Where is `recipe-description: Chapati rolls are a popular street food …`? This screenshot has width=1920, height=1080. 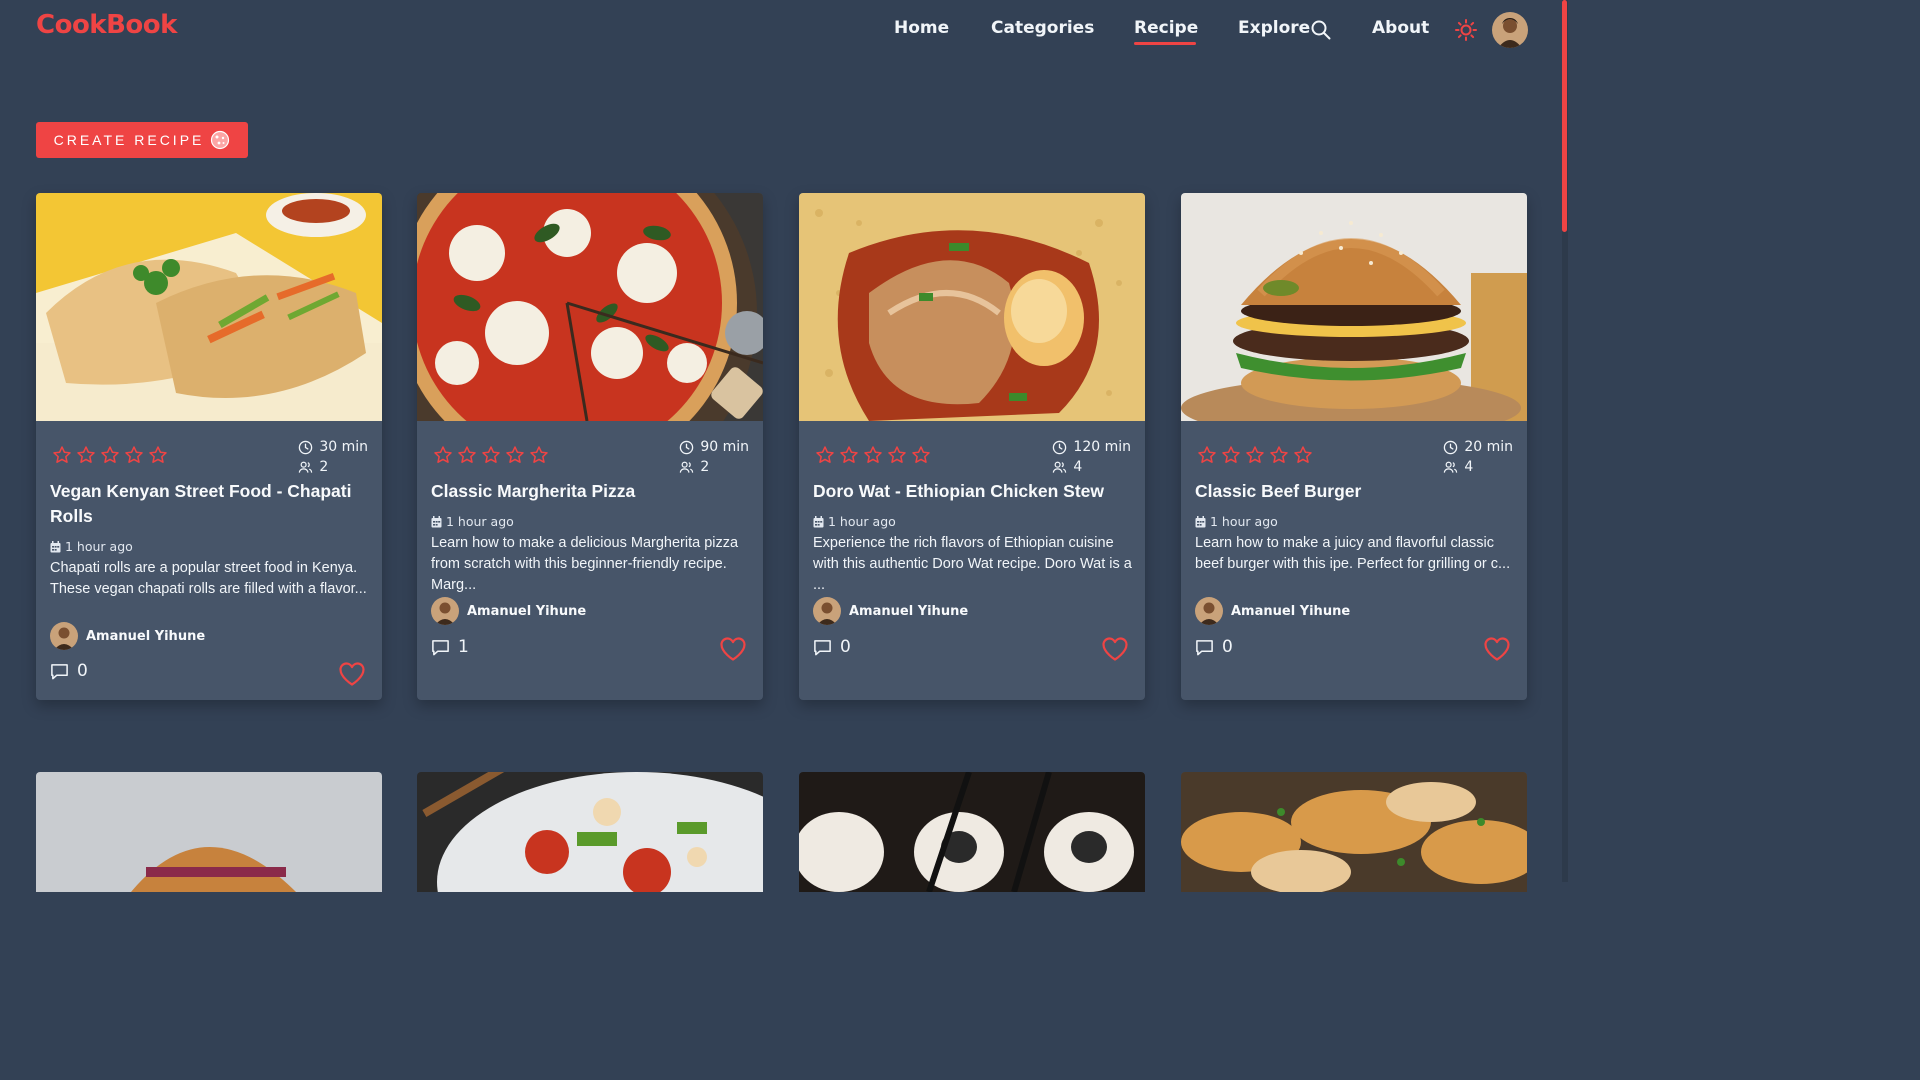 recipe-description: Chapati rolls are a popular street food … is located at coordinates (208, 578).